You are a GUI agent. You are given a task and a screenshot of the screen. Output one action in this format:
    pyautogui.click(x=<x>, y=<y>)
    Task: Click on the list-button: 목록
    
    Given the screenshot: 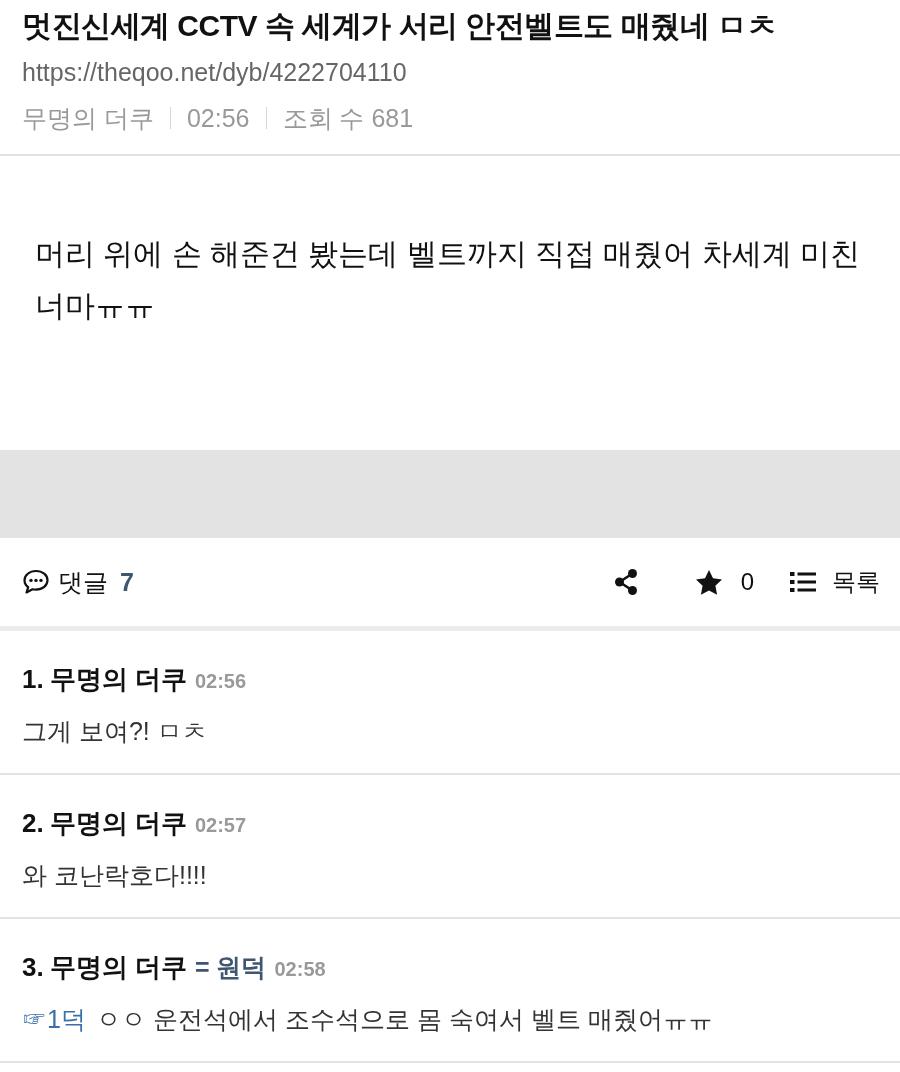 What is the action you would take?
    pyautogui.click(x=835, y=582)
    